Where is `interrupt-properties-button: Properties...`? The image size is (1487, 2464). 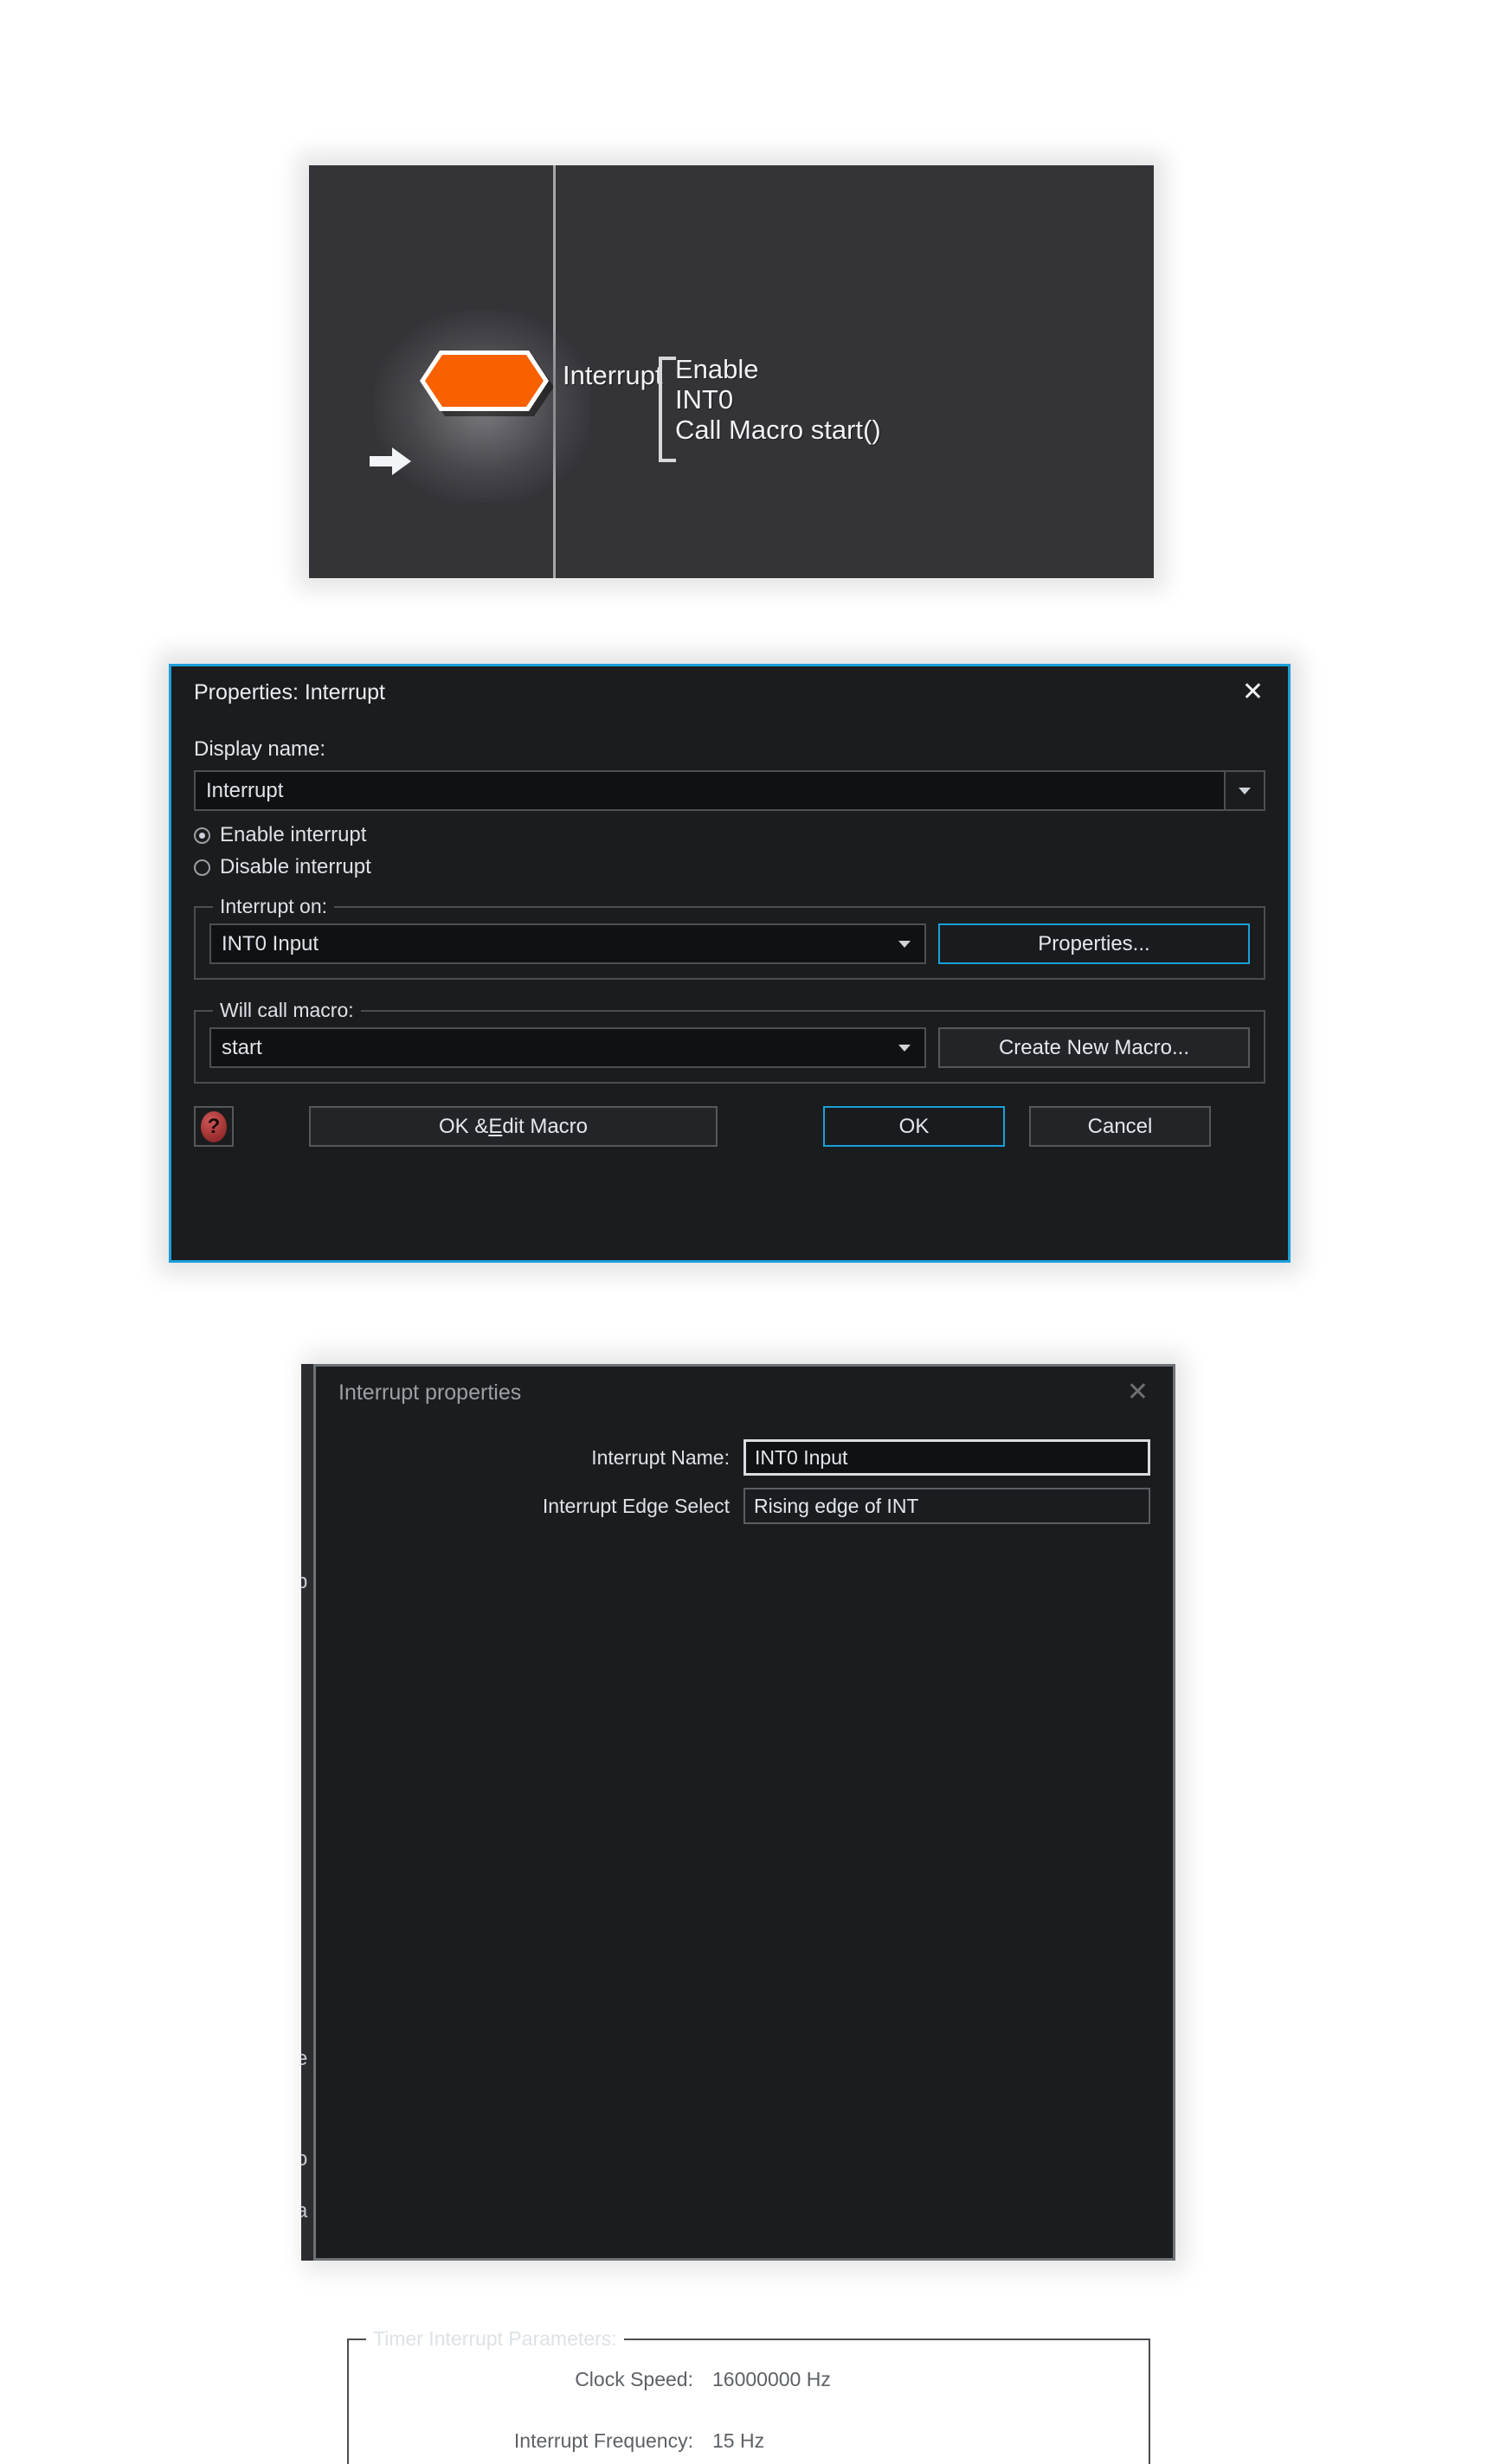 interrupt-properties-button: Properties... is located at coordinates (1094, 944).